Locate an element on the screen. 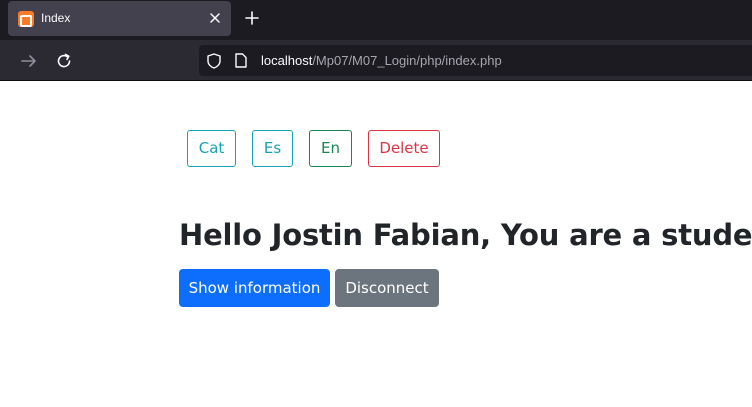  address-bar: localhost/Mp07/M07_Login/php/index.php is located at coordinates (475, 60).